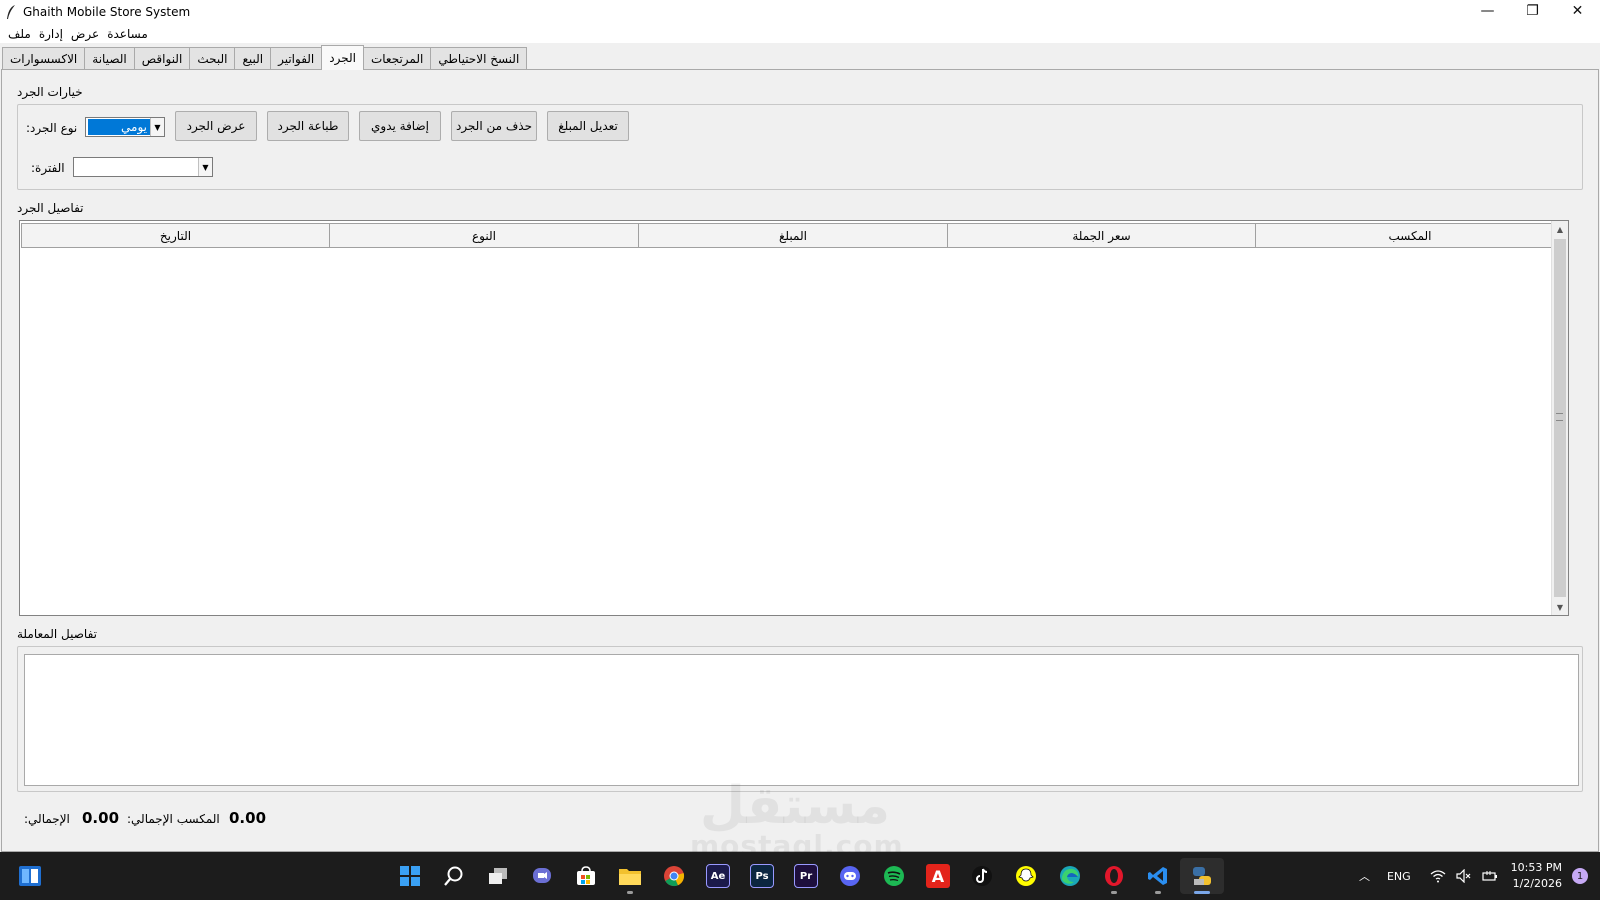 Image resolution: width=1600 pixels, height=900 pixels. I want to click on clock: 10:53 PM 1/2/2026, so click(1536, 876).